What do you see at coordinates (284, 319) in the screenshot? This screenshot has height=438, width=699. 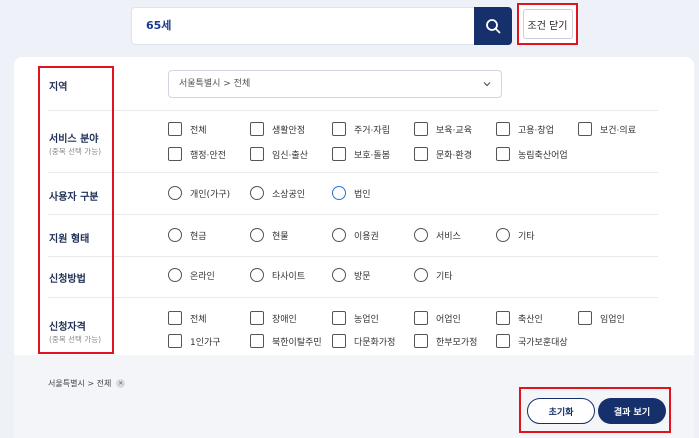 I see `eligibility-option-label: 장애인` at bounding box center [284, 319].